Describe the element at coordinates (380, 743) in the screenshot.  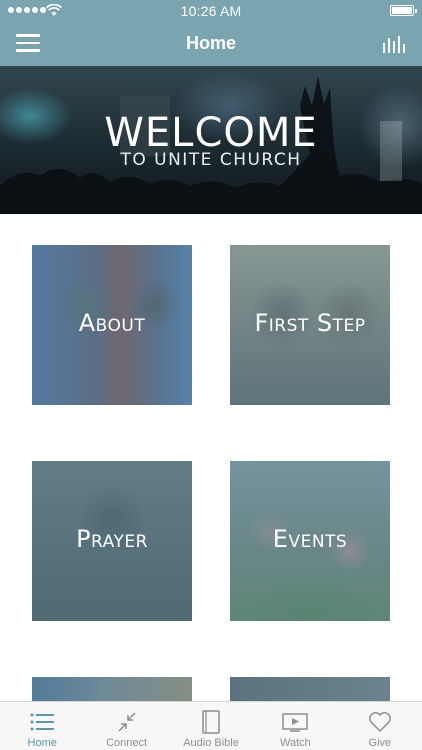
I see `tab-label: Give` at that location.